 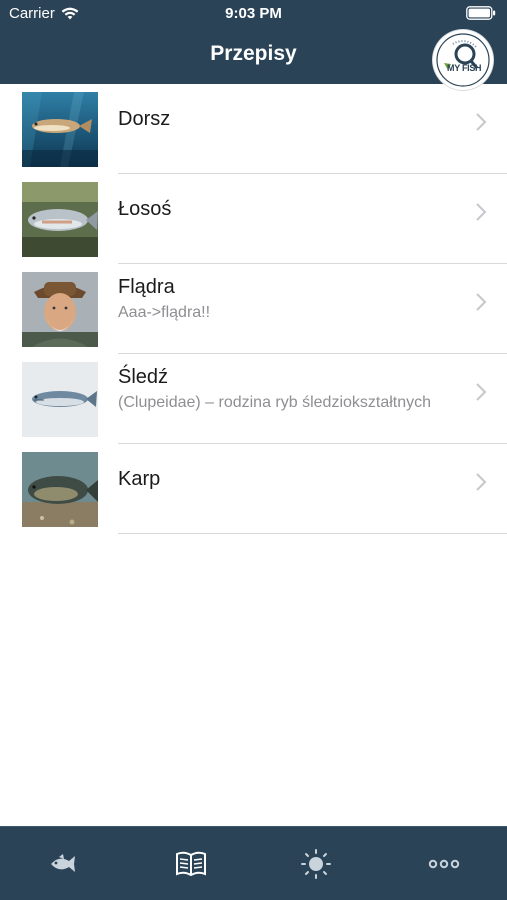 I want to click on book-icon, so click(x=191, y=864).